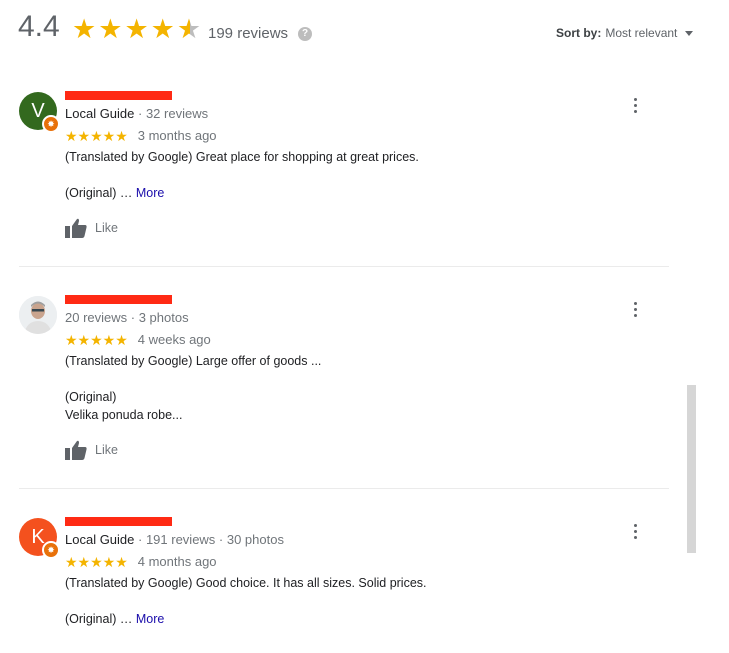 Image resolution: width=729 pixels, height=653 pixels. I want to click on sort-dropdown: Sort by: Most relevant, so click(625, 33).